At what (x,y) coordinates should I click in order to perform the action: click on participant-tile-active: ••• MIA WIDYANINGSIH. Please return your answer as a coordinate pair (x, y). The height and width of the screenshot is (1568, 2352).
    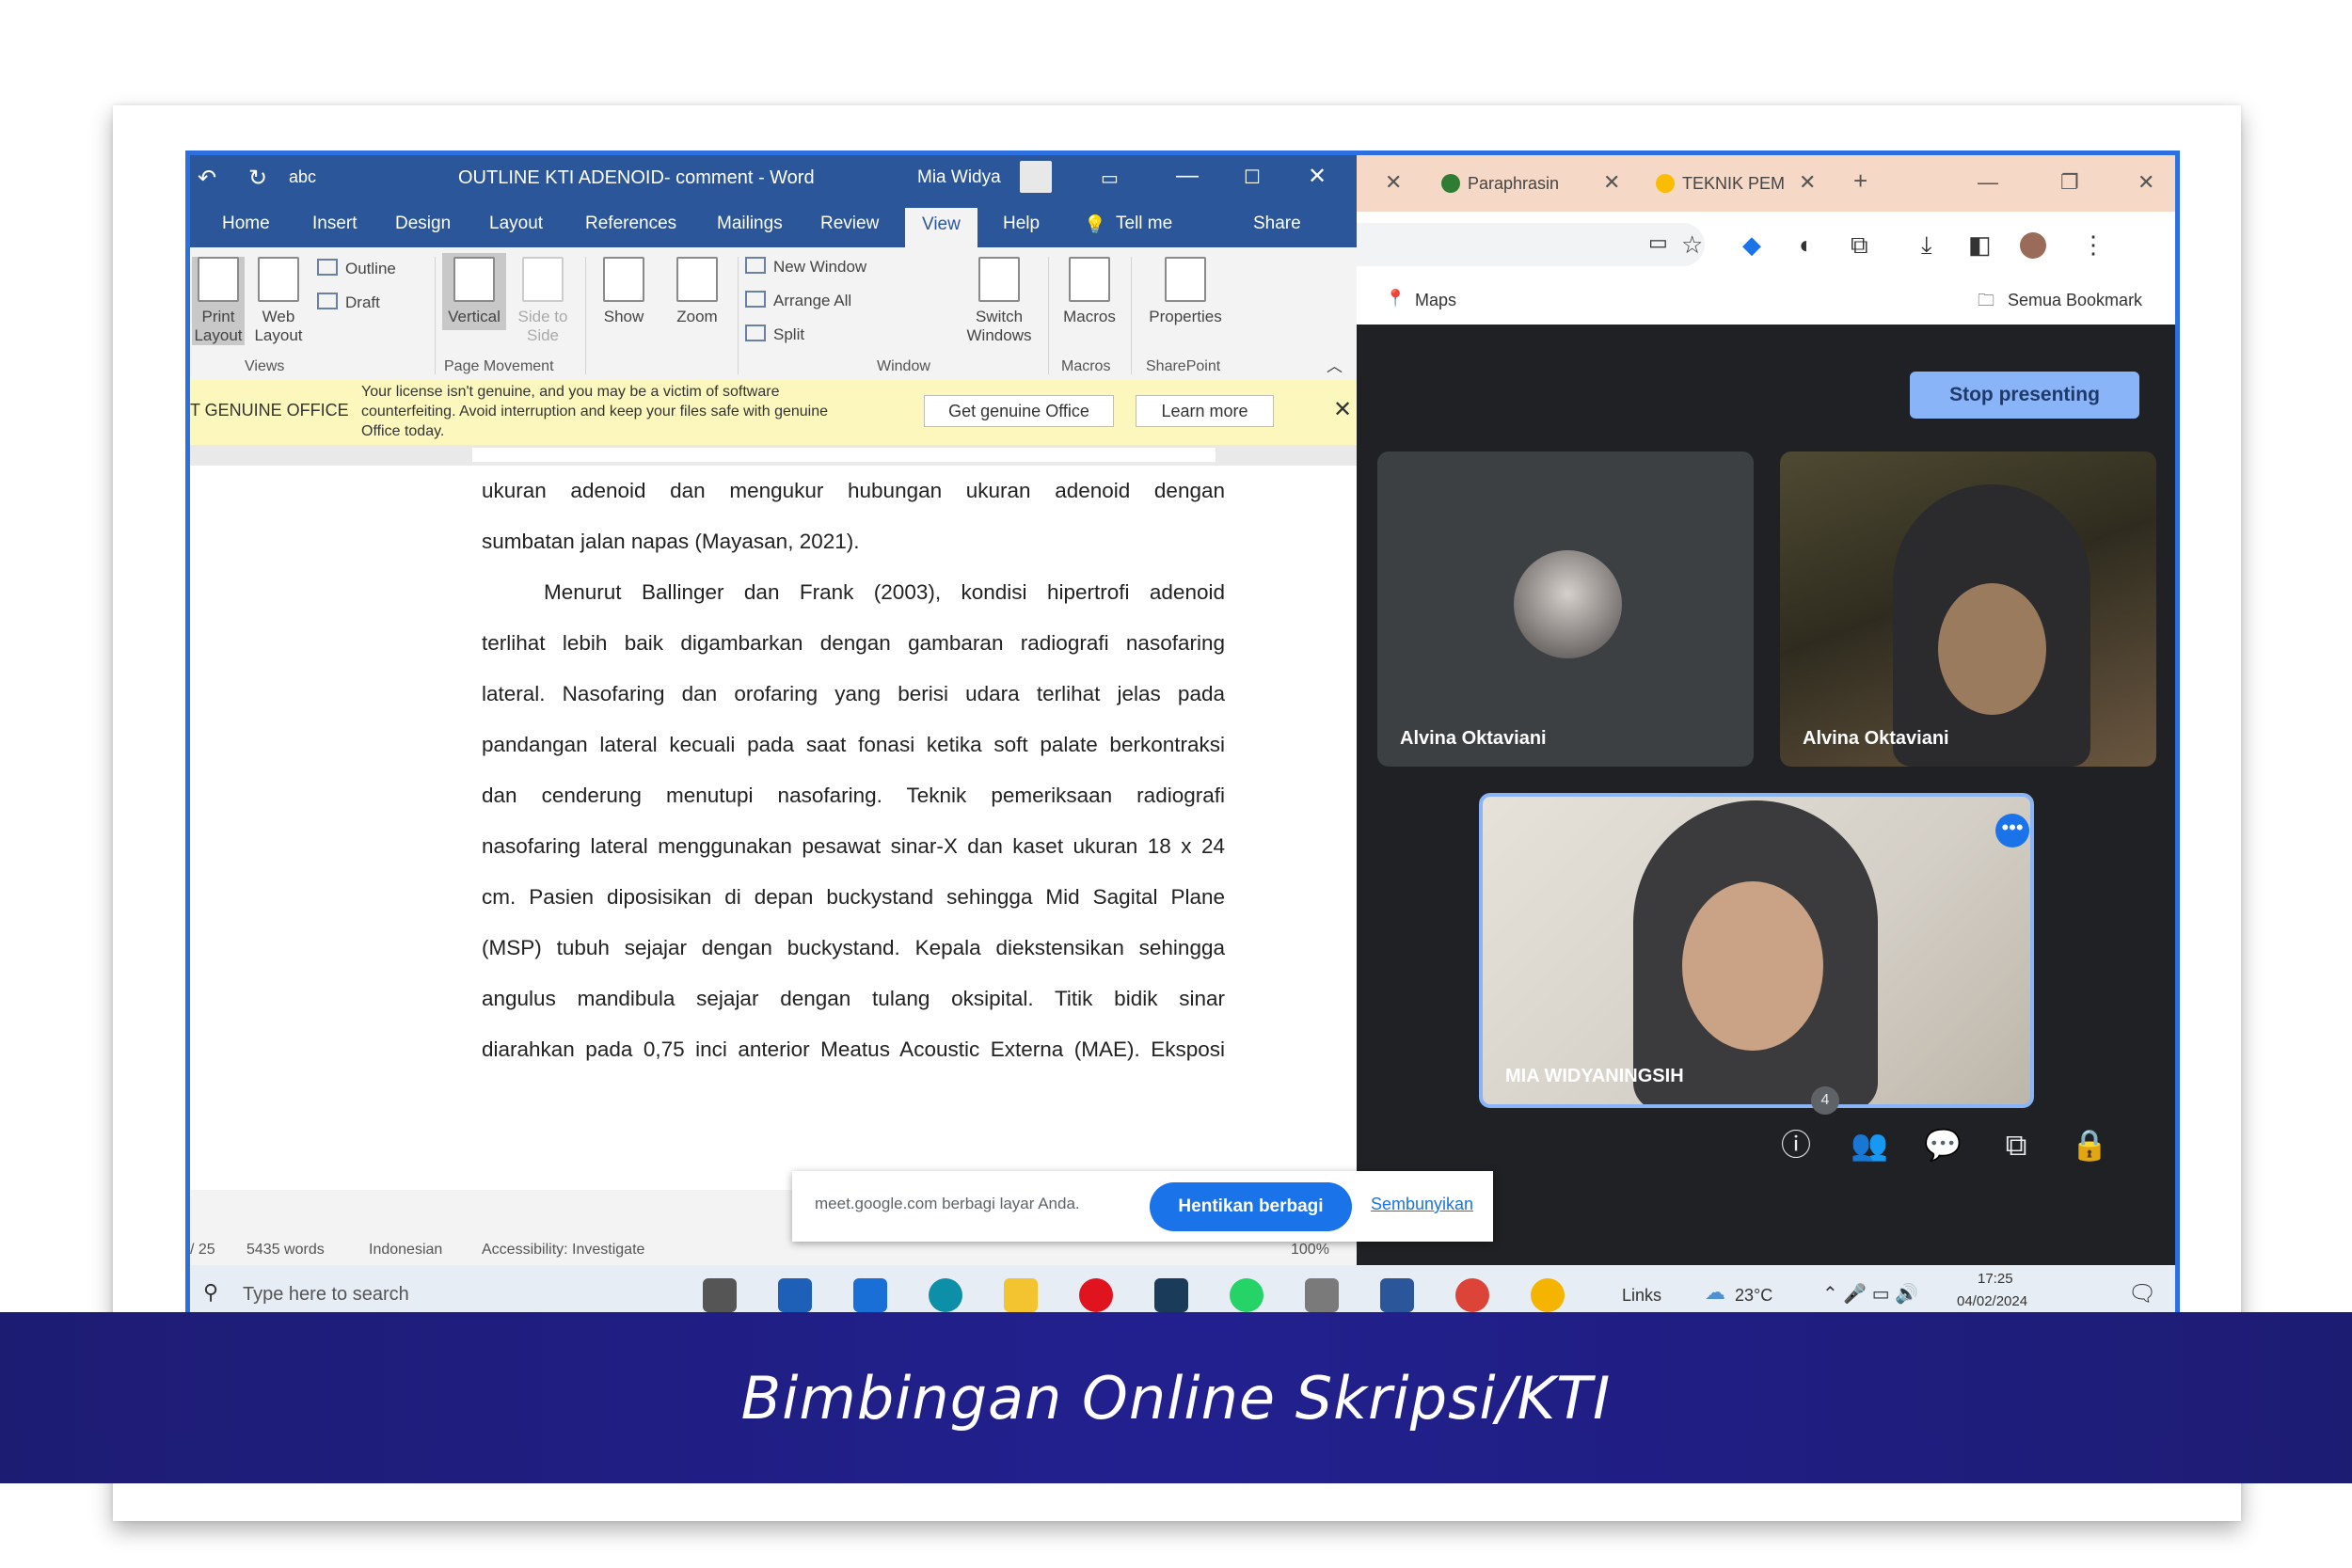
    Looking at the image, I should click on (1756, 950).